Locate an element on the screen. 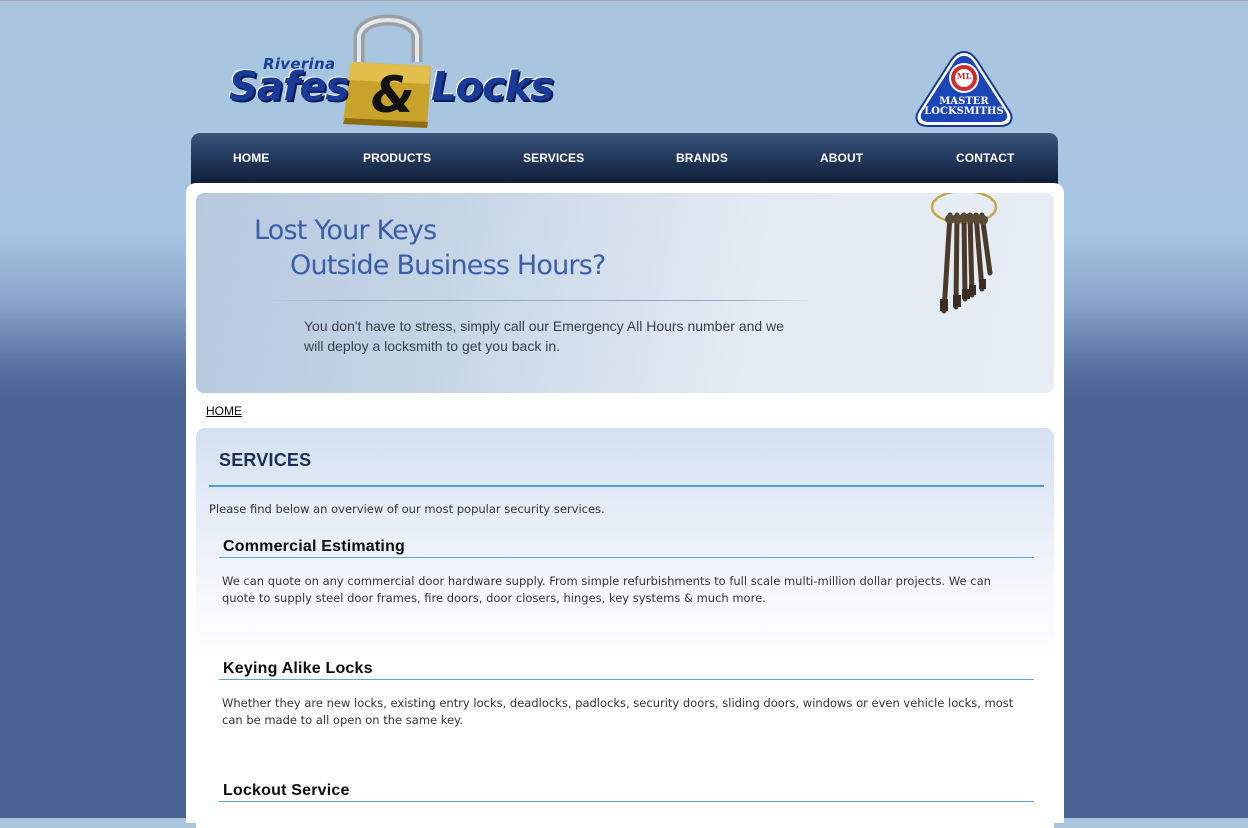 This screenshot has height=828, width=1248. service-title: Keying Alike Locks is located at coordinates (298, 668).